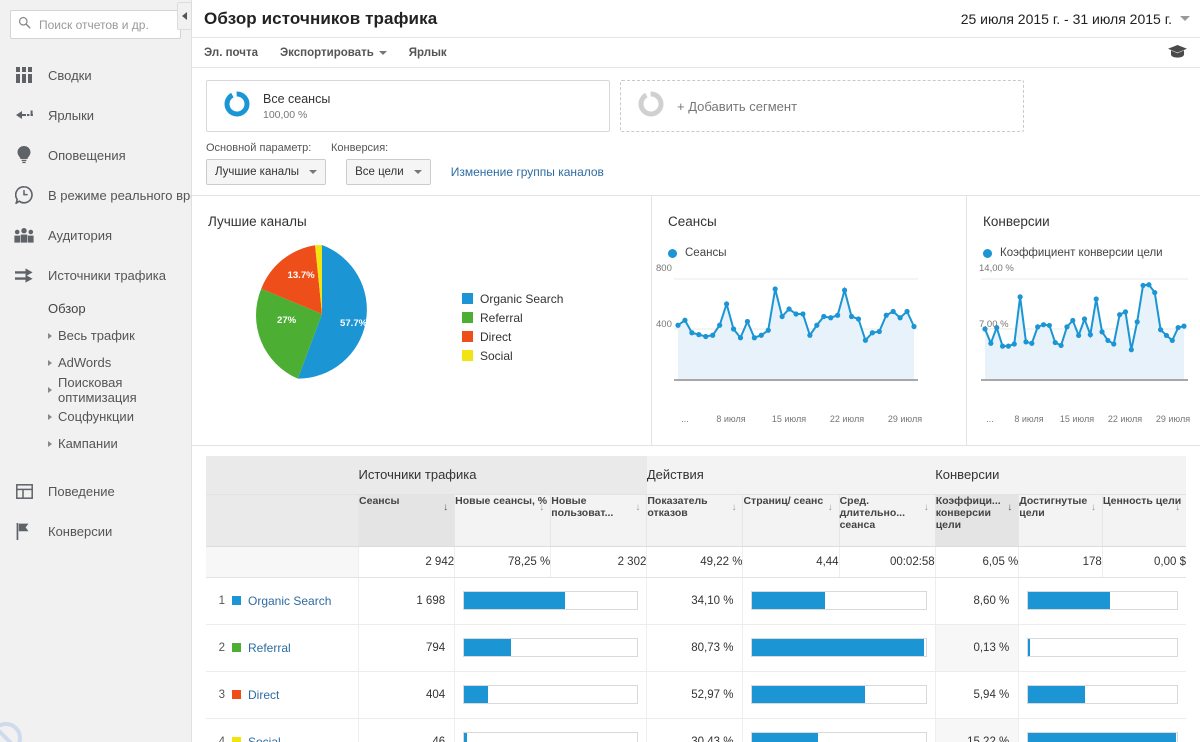 Image resolution: width=1200 pixels, height=742 pixels. I want to click on legend-item: Organic Search, so click(512, 298).